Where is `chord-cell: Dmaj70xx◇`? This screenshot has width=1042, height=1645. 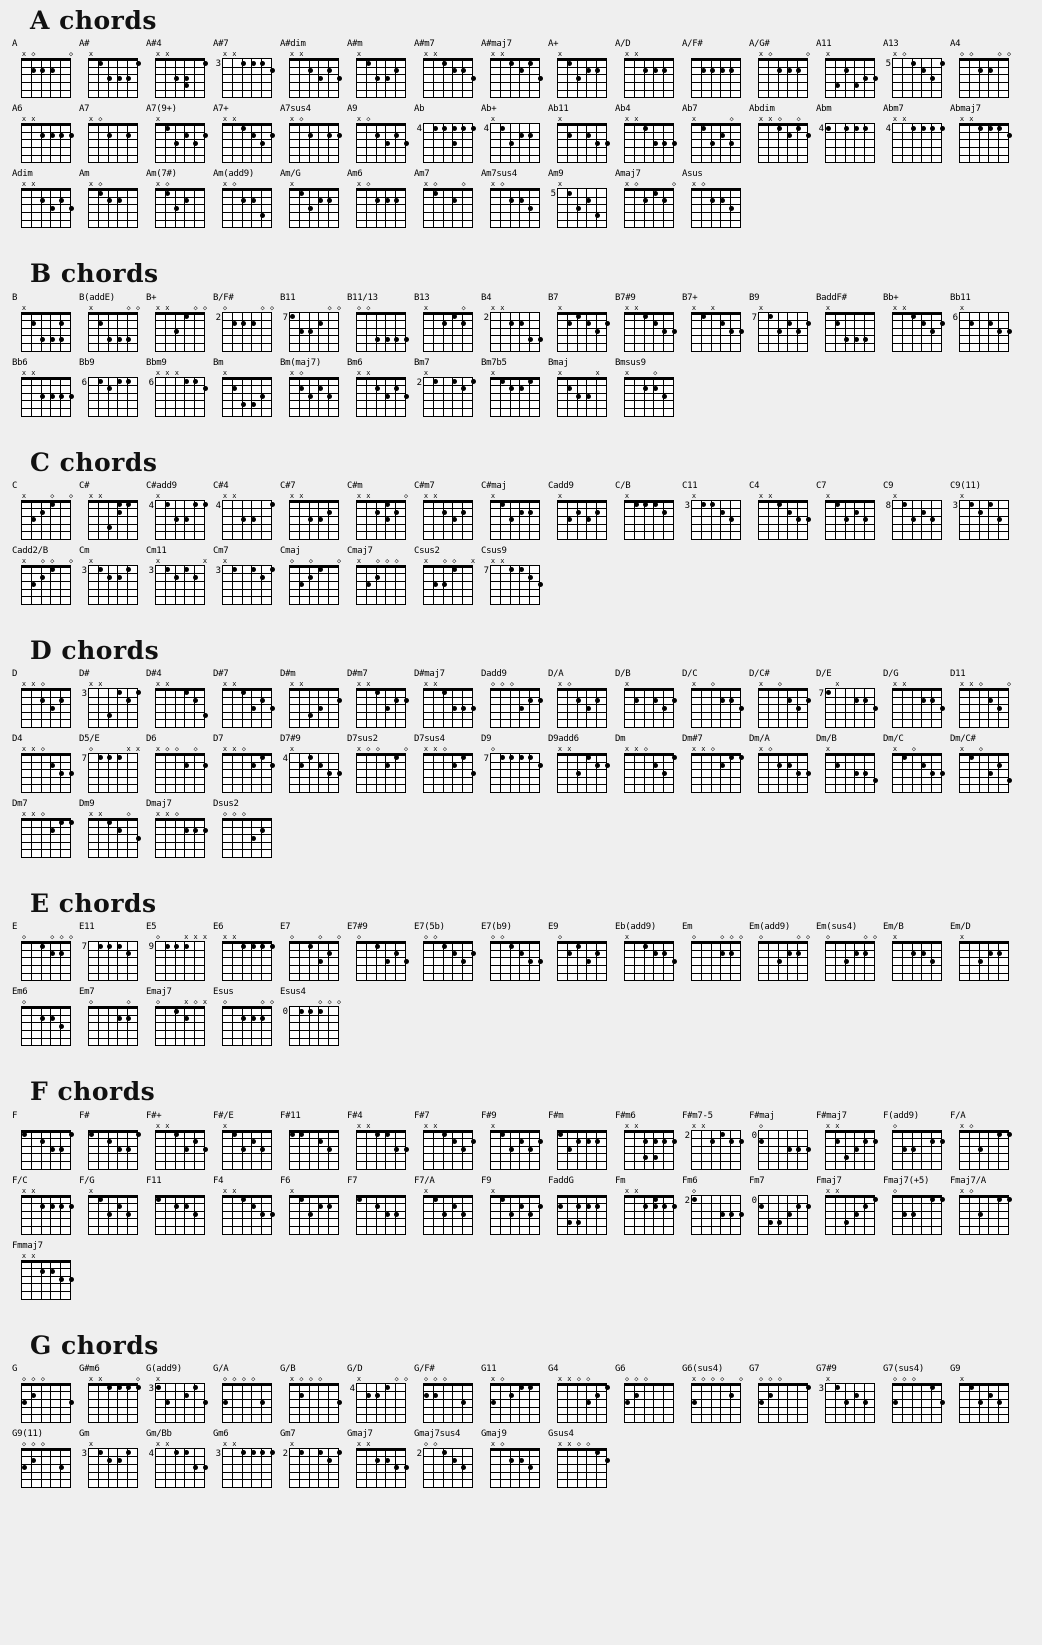 chord-cell: Dmaj70xx◇ is located at coordinates (179, 832).